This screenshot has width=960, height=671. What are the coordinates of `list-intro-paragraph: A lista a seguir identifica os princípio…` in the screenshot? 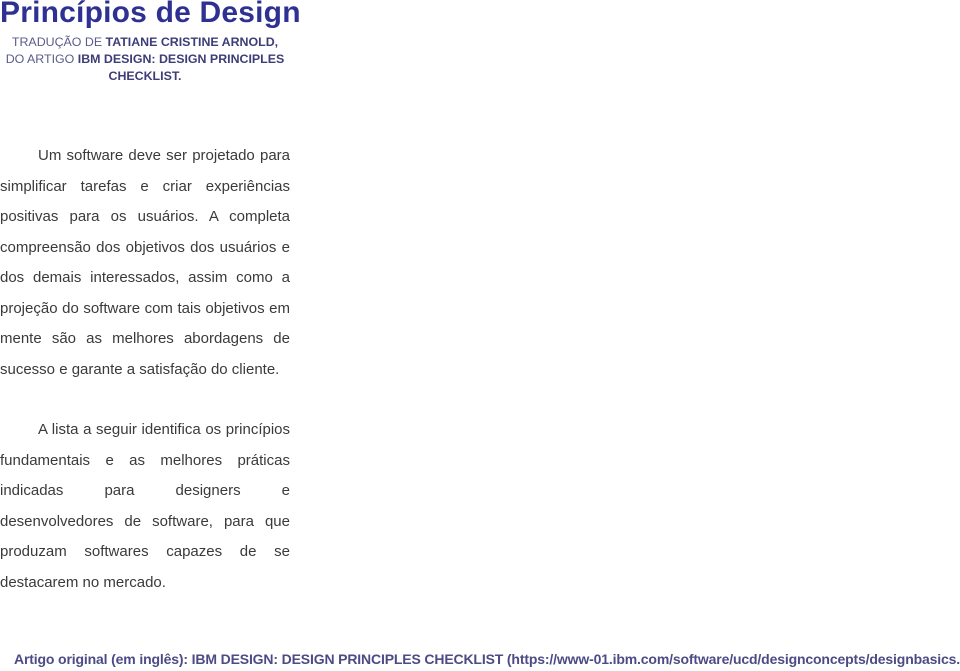 It's located at (145, 506).